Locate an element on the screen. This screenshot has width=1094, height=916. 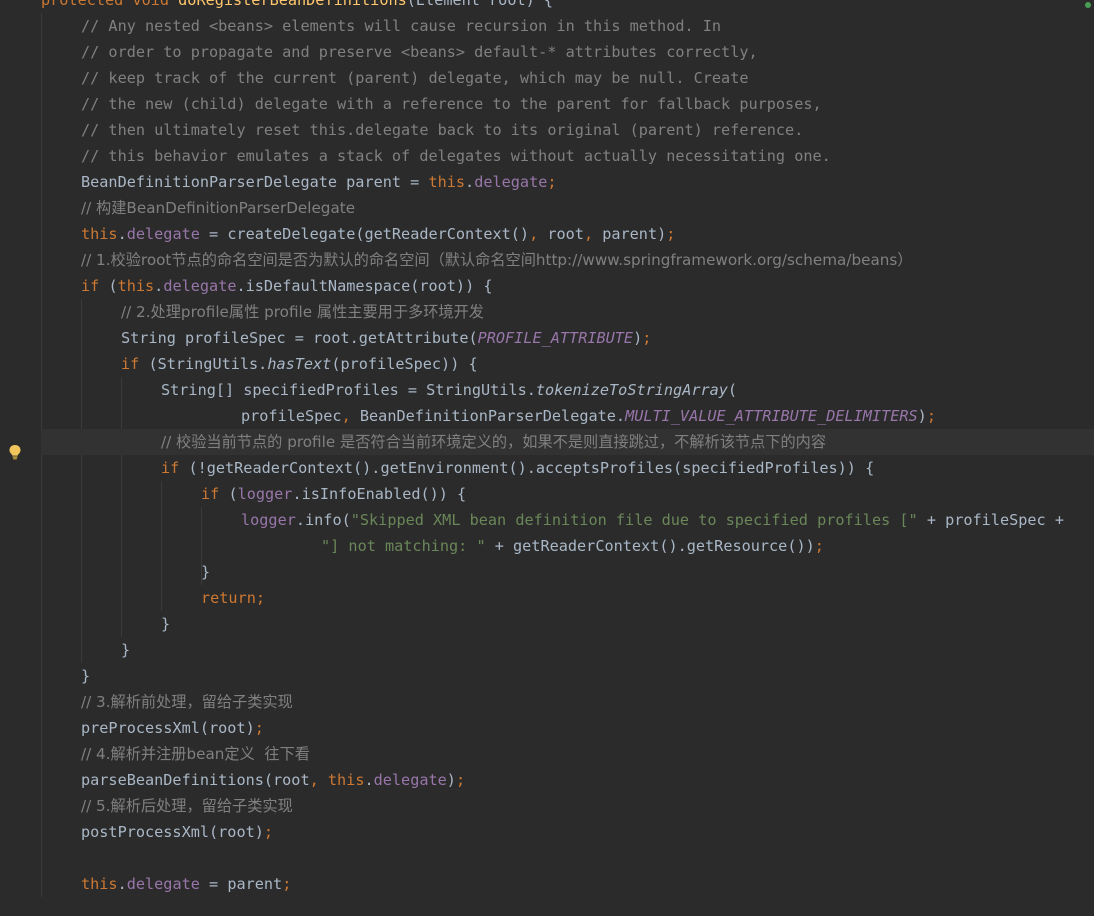
code-token-keyword: if is located at coordinates (95, 286).